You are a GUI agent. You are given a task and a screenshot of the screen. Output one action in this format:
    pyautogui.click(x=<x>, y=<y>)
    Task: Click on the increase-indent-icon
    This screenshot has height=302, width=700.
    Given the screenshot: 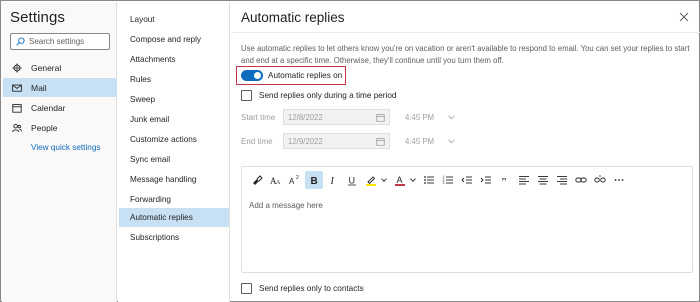 What is the action you would take?
    pyautogui.click(x=485, y=180)
    